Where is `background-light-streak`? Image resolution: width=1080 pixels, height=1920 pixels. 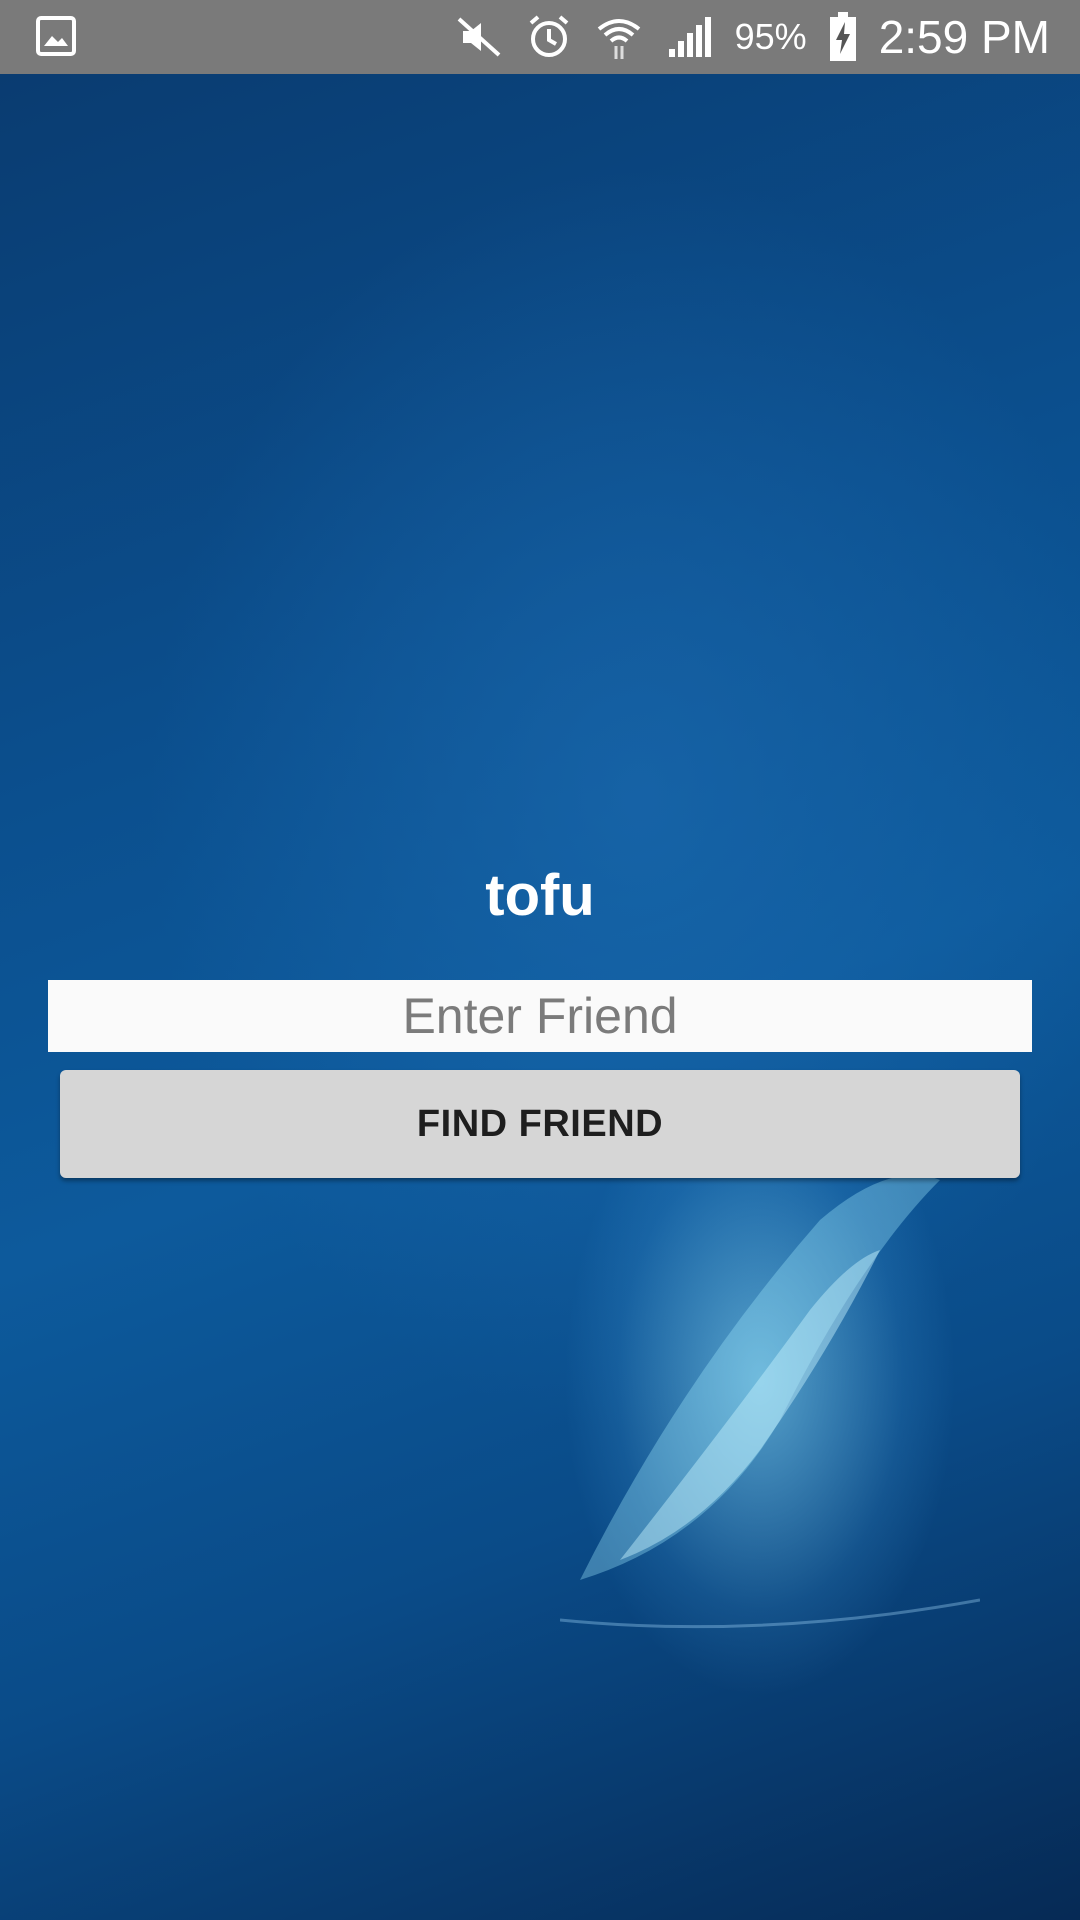 background-light-streak is located at coordinates (770, 1402).